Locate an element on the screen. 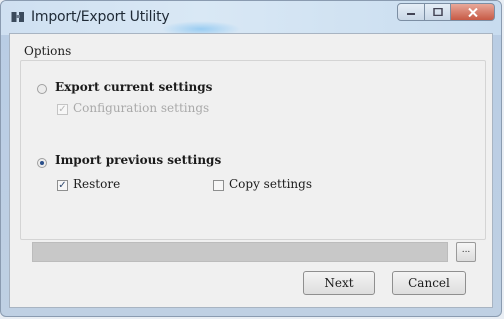 The height and width of the screenshot is (319, 504). maximize-icon is located at coordinates (437, 12).